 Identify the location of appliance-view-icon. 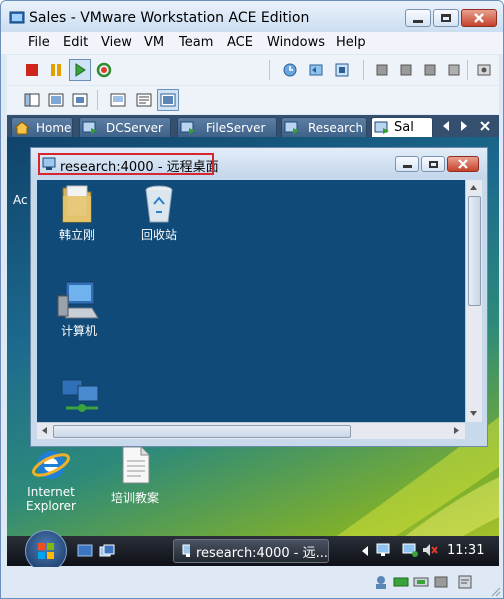
(168, 100).